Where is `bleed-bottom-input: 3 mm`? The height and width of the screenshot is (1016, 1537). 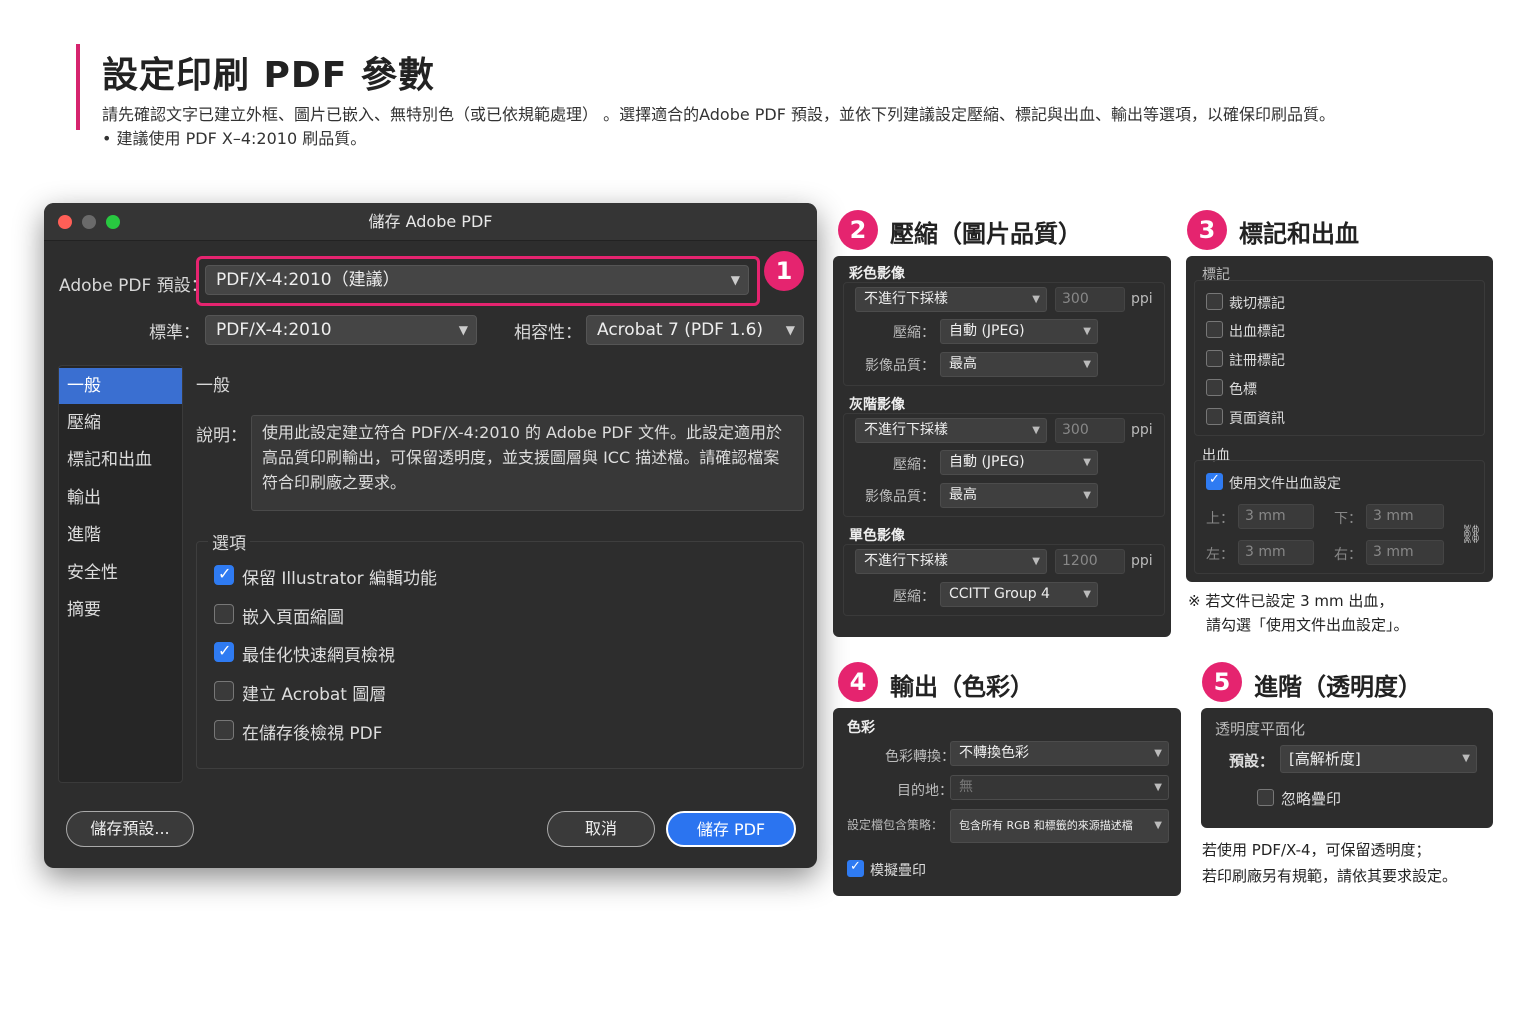
bleed-bottom-input: 3 mm is located at coordinates (1405, 516).